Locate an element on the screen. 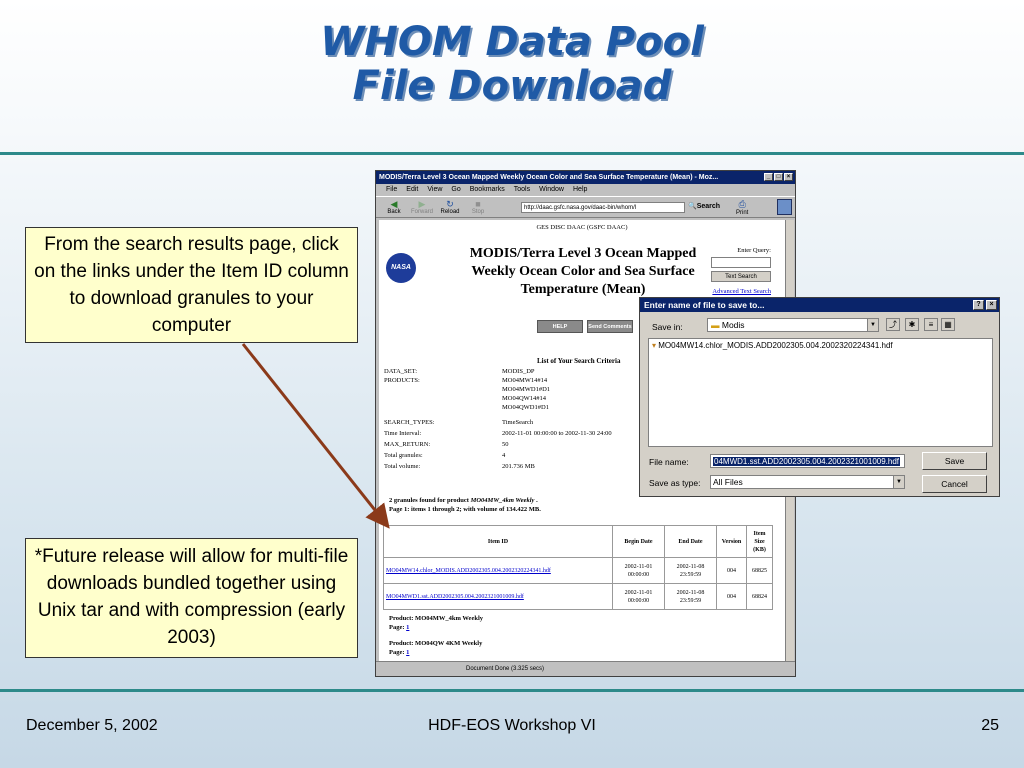 This screenshot has width=1024, height=768. size-cell: 68825 is located at coordinates (759, 570).